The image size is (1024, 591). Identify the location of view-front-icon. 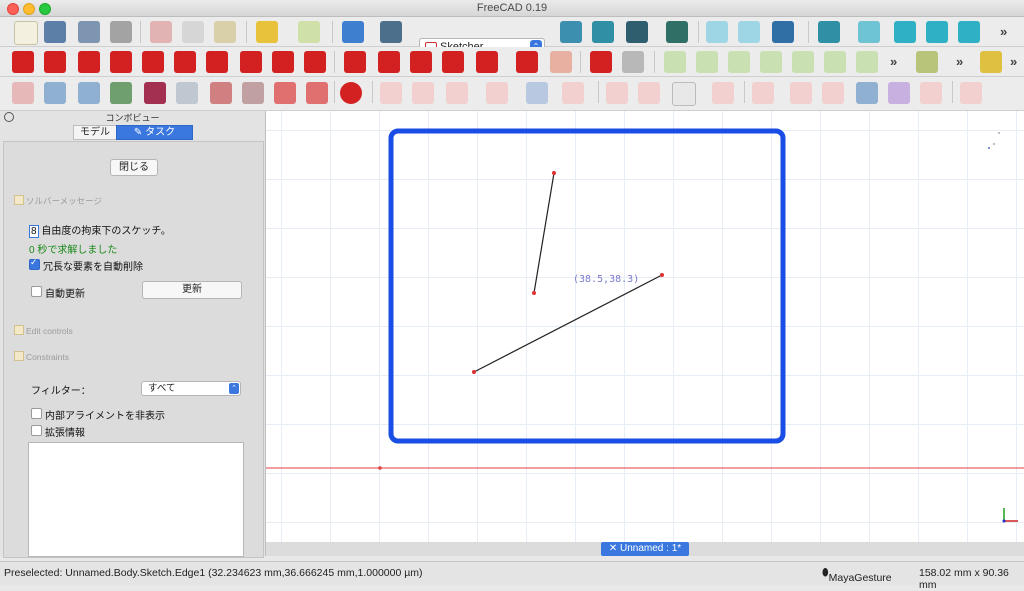
(905, 32).